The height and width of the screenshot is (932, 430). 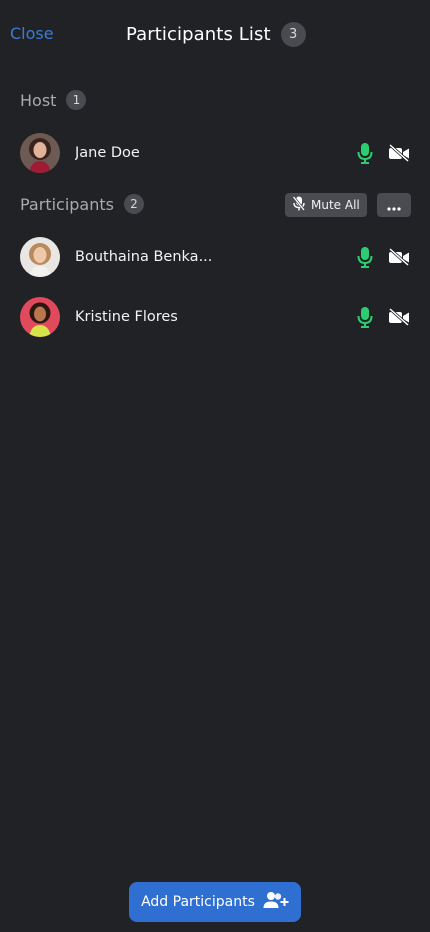 I want to click on participant-row: Kristine Flores, so click(x=215, y=317).